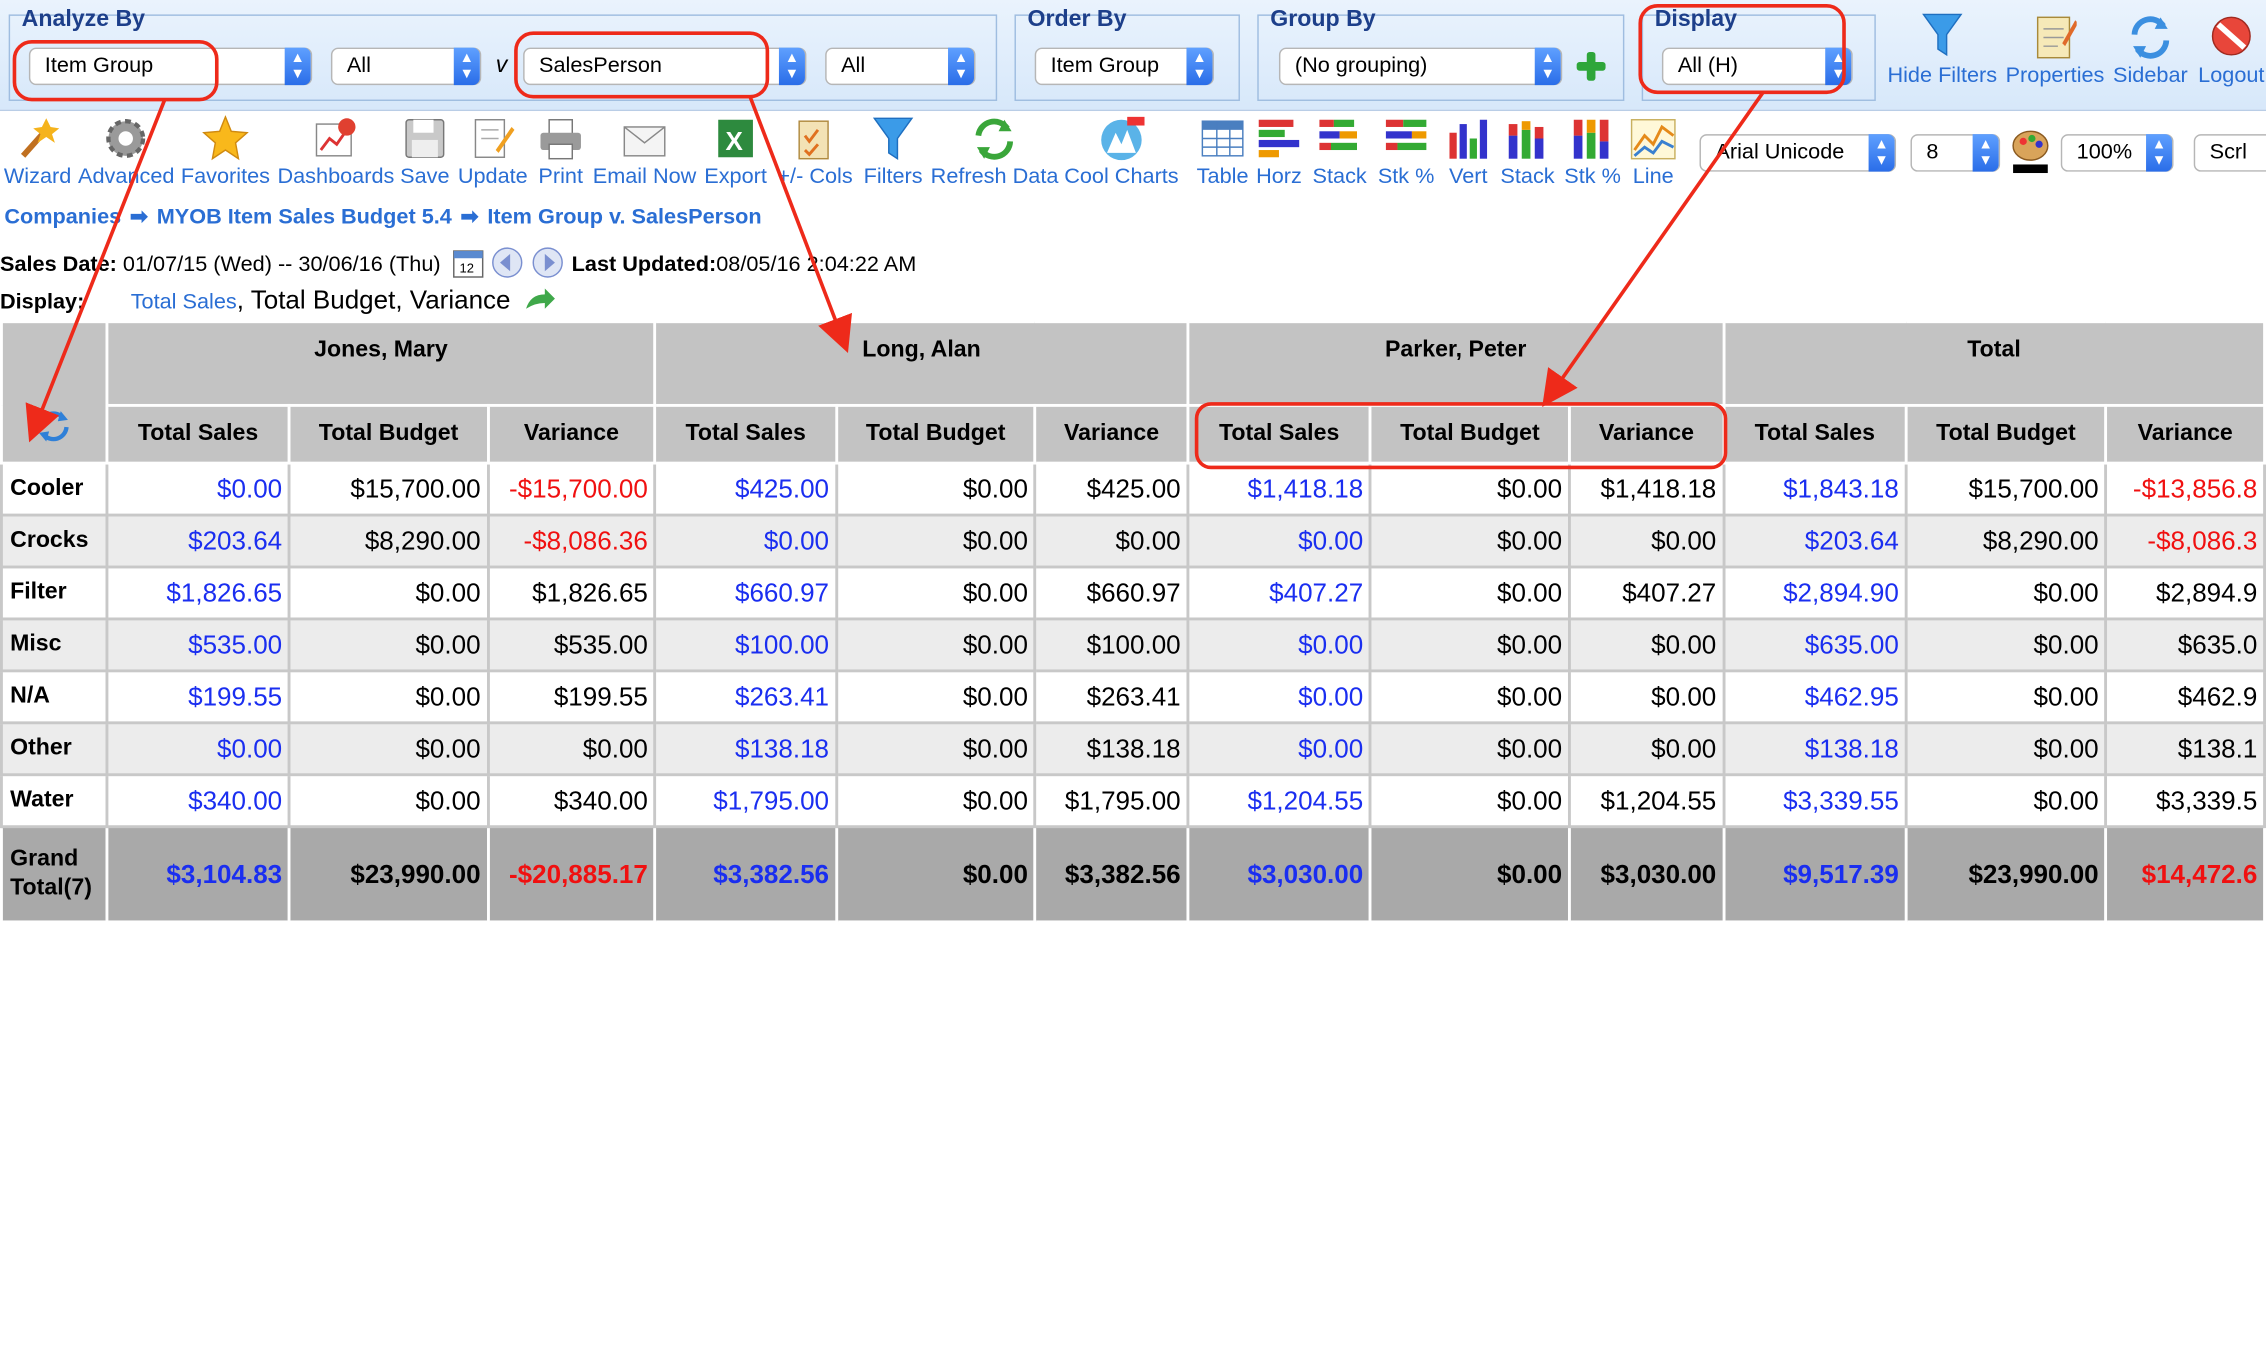  Describe the element at coordinates (170, 66) in the screenshot. I see `analyze-field1-select: Item Group ▲ ▼` at that location.